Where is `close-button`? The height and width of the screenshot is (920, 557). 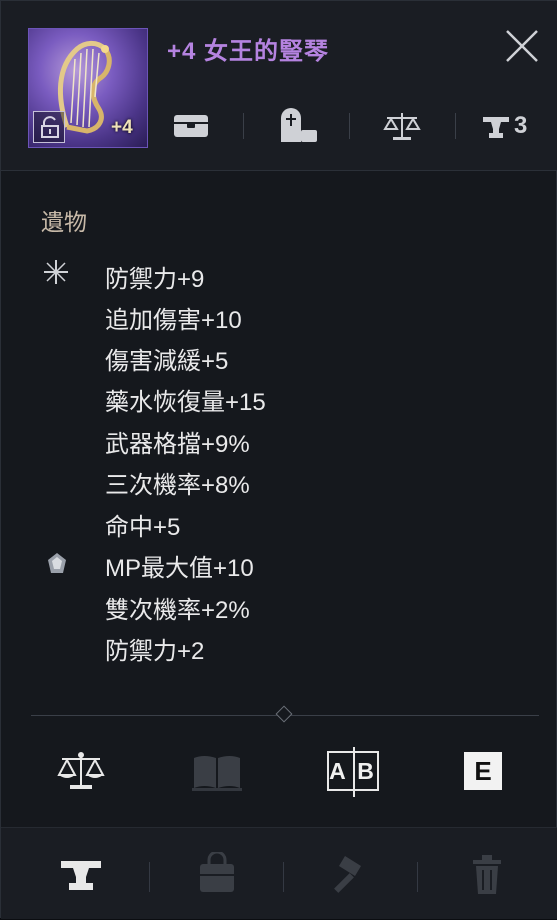
close-button is located at coordinates (522, 46).